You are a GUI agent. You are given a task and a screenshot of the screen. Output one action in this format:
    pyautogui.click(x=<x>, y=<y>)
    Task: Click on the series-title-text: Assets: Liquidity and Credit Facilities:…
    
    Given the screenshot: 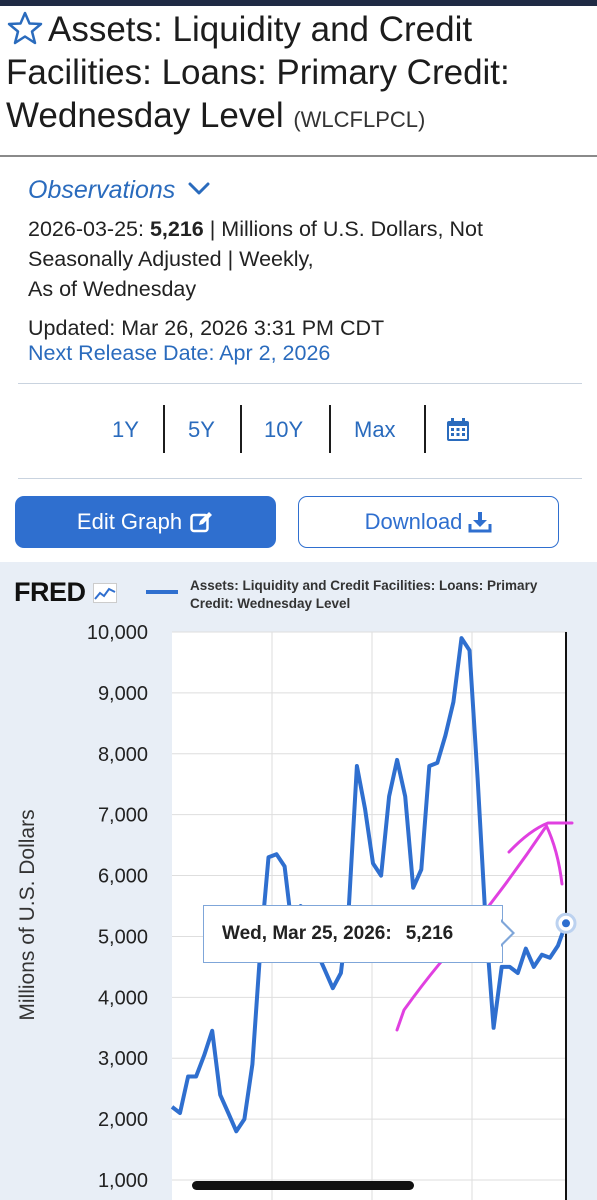 What is the action you would take?
    pyautogui.click(x=258, y=72)
    